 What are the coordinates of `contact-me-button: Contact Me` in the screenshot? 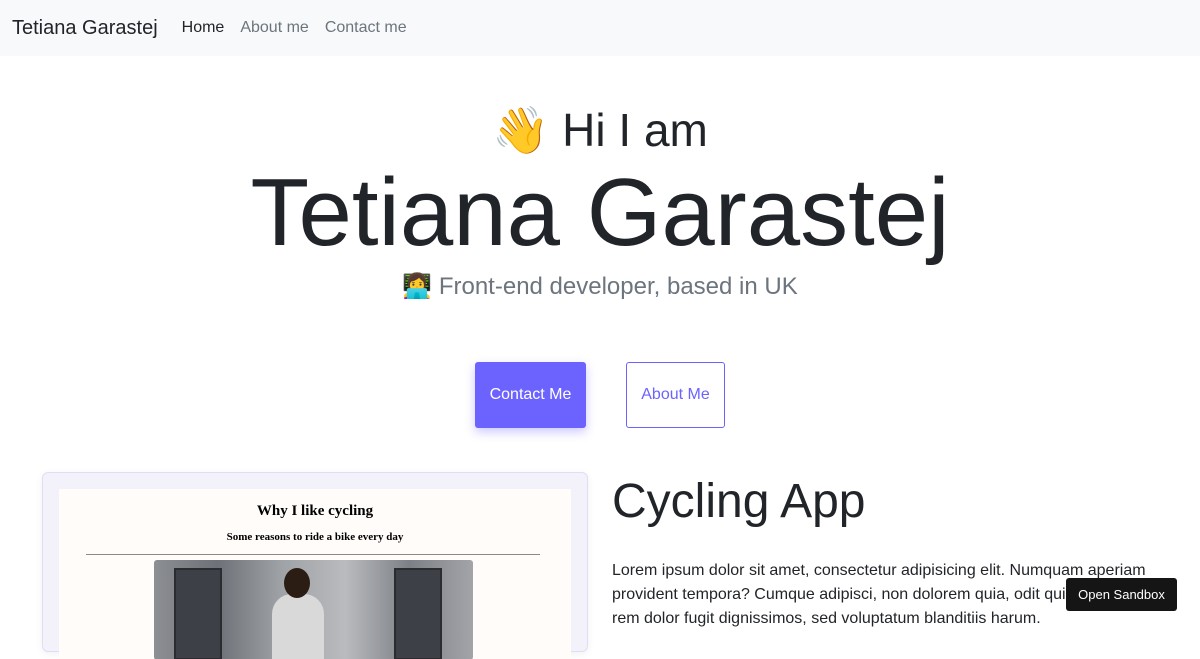 It's located at (530, 395).